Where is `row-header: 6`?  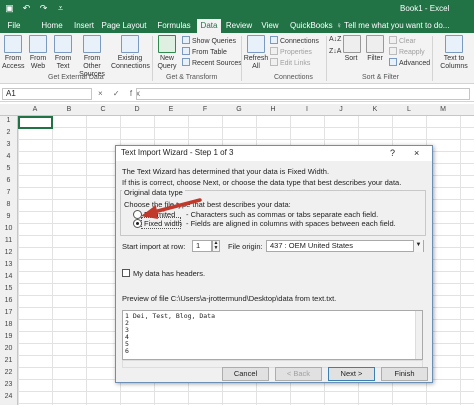 row-header: 6 is located at coordinates (8, 180).